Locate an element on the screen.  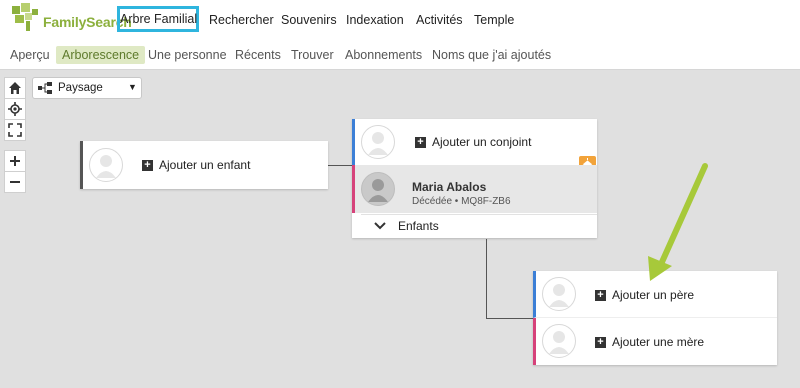
subnav-abonnements: Abonnements is located at coordinates (383, 55).